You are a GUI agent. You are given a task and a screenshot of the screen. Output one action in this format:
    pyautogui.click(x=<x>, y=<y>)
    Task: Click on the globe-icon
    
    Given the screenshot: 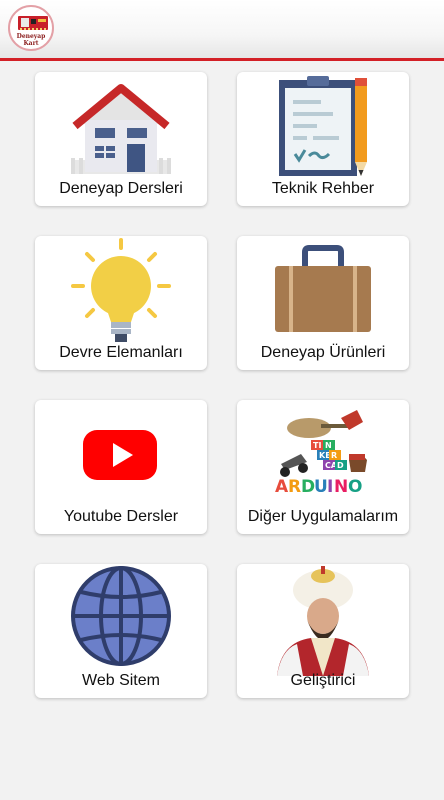 What is the action you would take?
    pyautogui.click(x=121, y=616)
    